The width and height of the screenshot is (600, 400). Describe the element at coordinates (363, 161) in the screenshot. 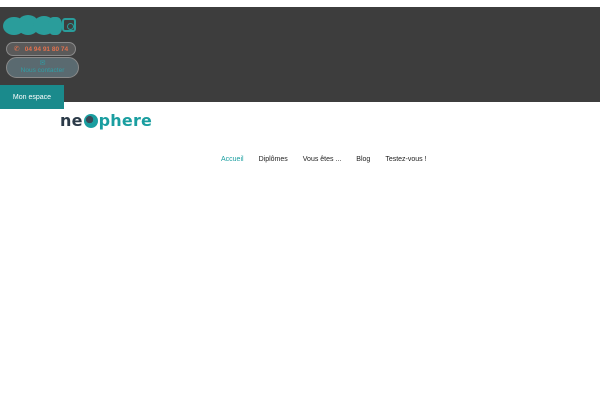

I see `nav-item-blog: Blog` at that location.